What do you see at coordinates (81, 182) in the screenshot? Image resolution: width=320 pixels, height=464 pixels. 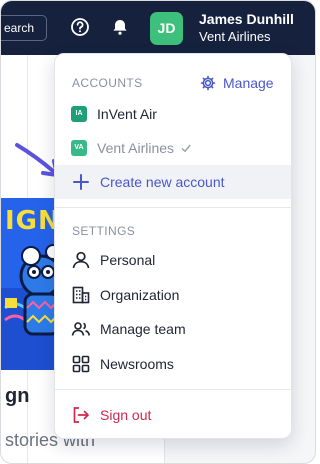 I see `plus-icon` at bounding box center [81, 182].